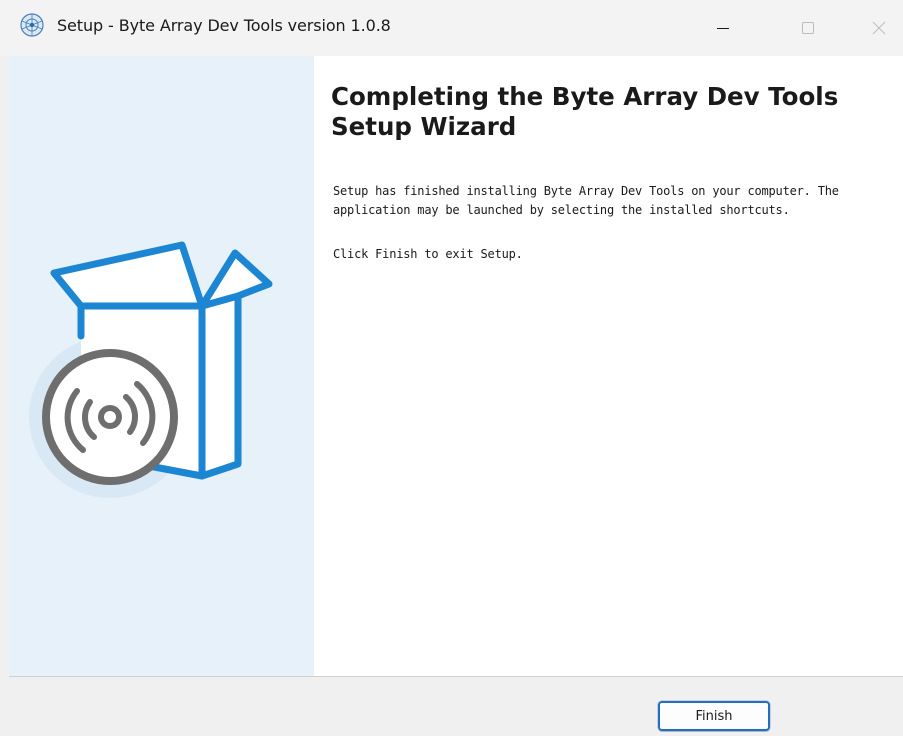  I want to click on footer-divider, so click(456, 676).